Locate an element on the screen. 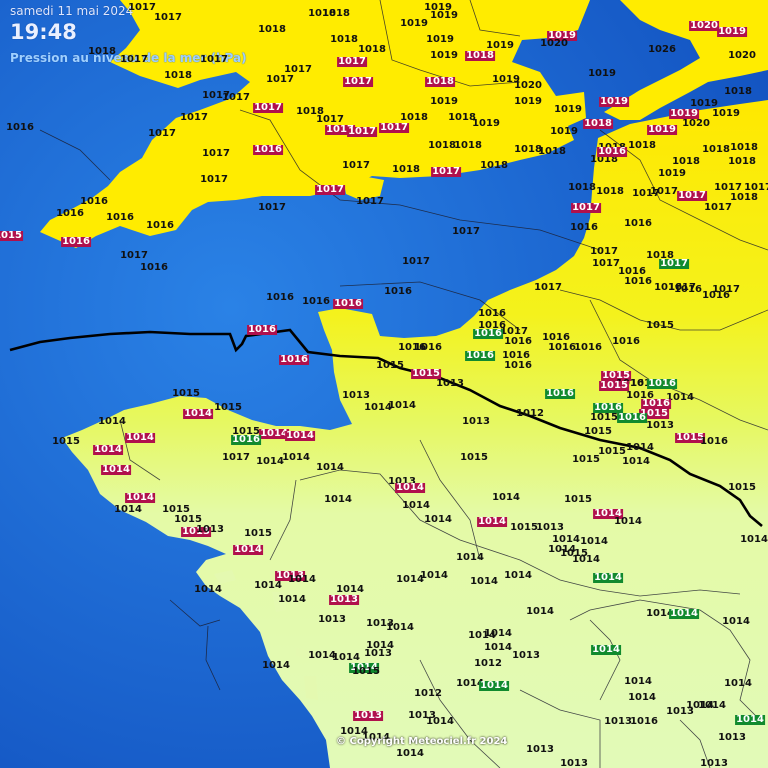 The image size is (768, 768). oleron is located at coordinates (311, 688).